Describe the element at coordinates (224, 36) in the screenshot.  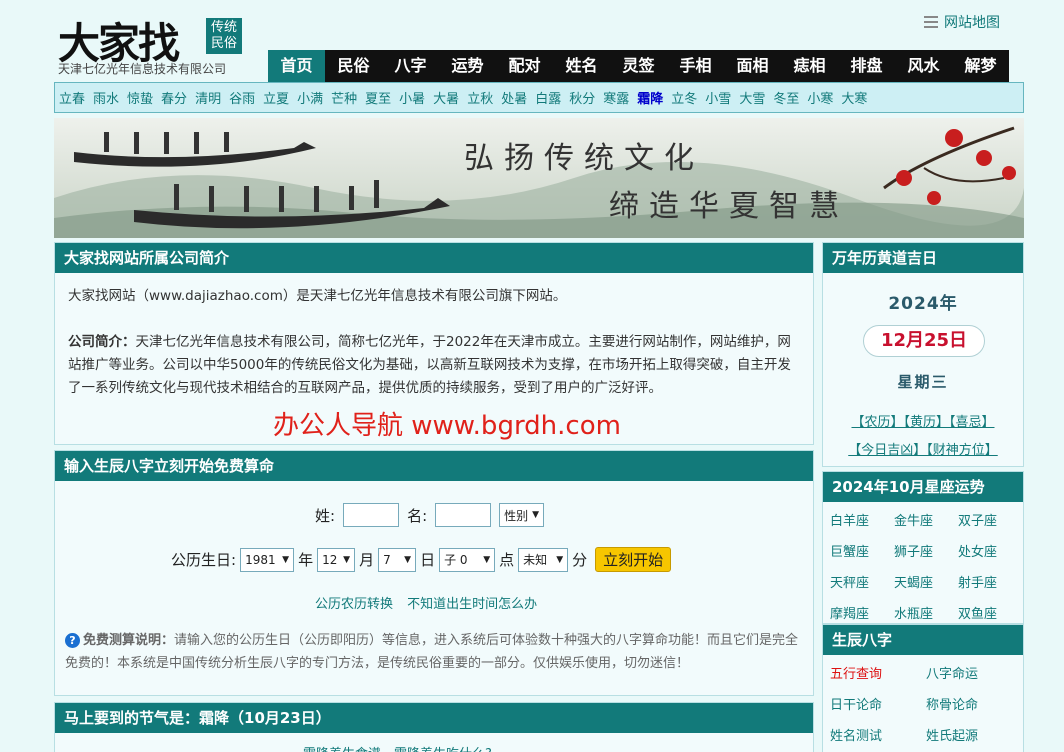
I see `logo-badge: 传统 民俗` at that location.